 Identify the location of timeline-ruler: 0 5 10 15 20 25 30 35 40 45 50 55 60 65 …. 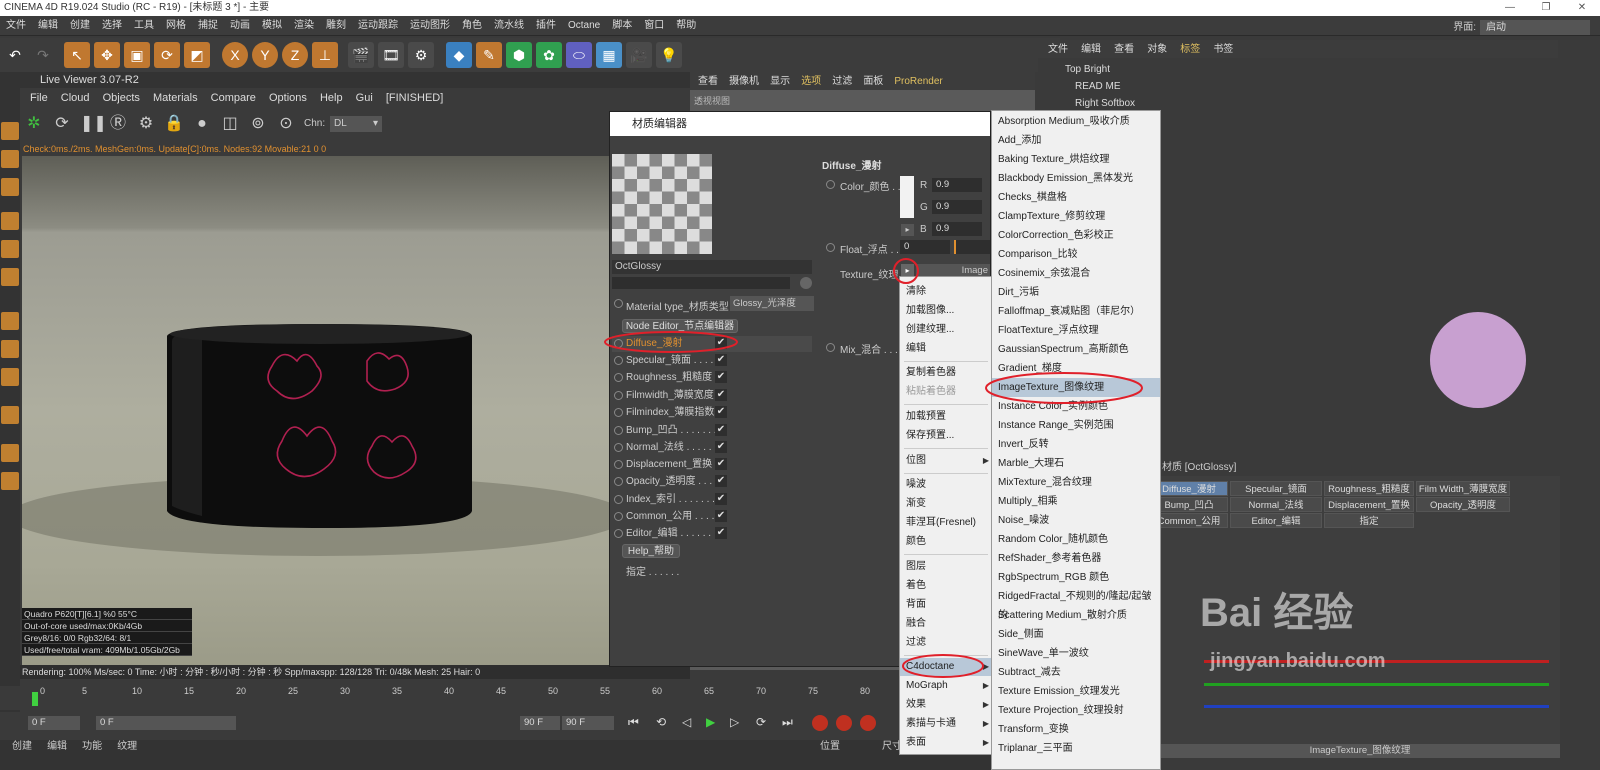
(450, 698).